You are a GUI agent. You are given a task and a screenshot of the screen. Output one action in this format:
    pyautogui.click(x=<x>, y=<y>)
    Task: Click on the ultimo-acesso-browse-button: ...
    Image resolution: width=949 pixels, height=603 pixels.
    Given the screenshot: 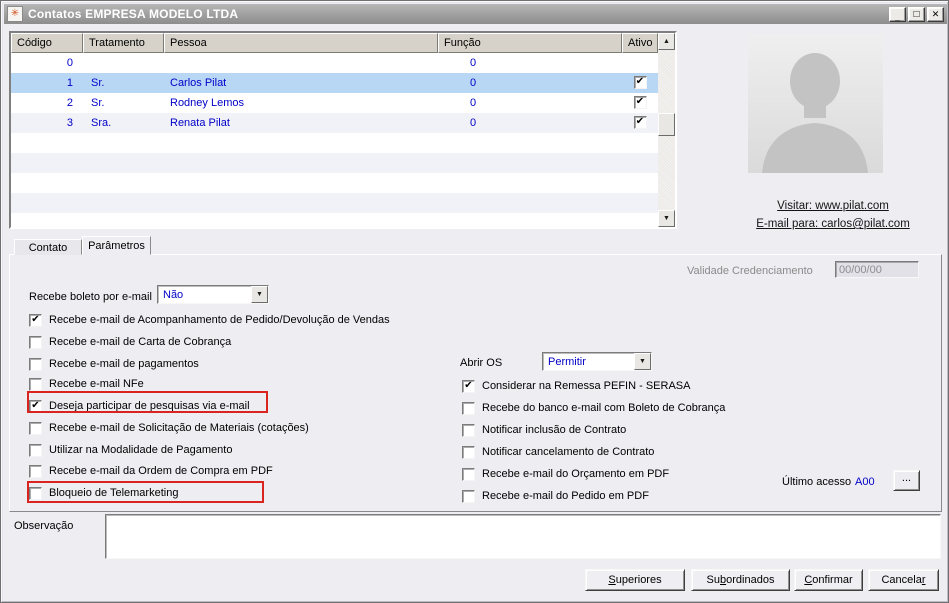 What is the action you would take?
    pyautogui.click(x=906, y=480)
    